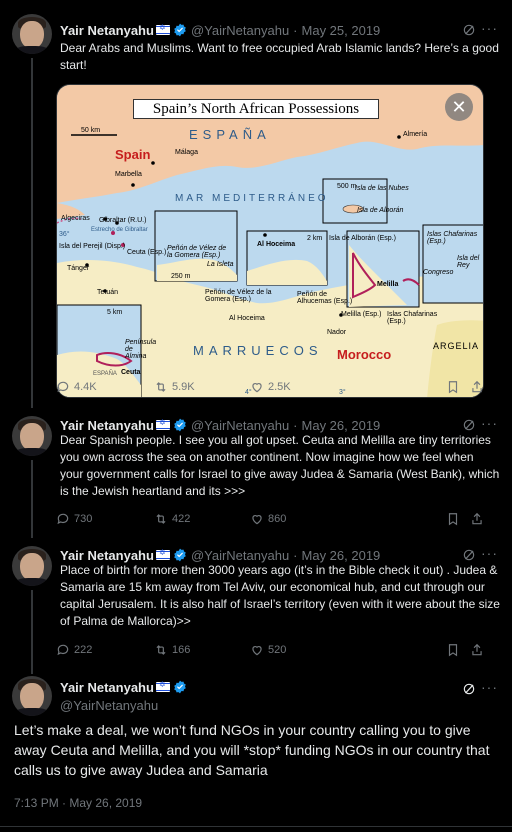  Describe the element at coordinates (256, 109) in the screenshot. I see `map-title: Spain’s North African Possessions` at that location.